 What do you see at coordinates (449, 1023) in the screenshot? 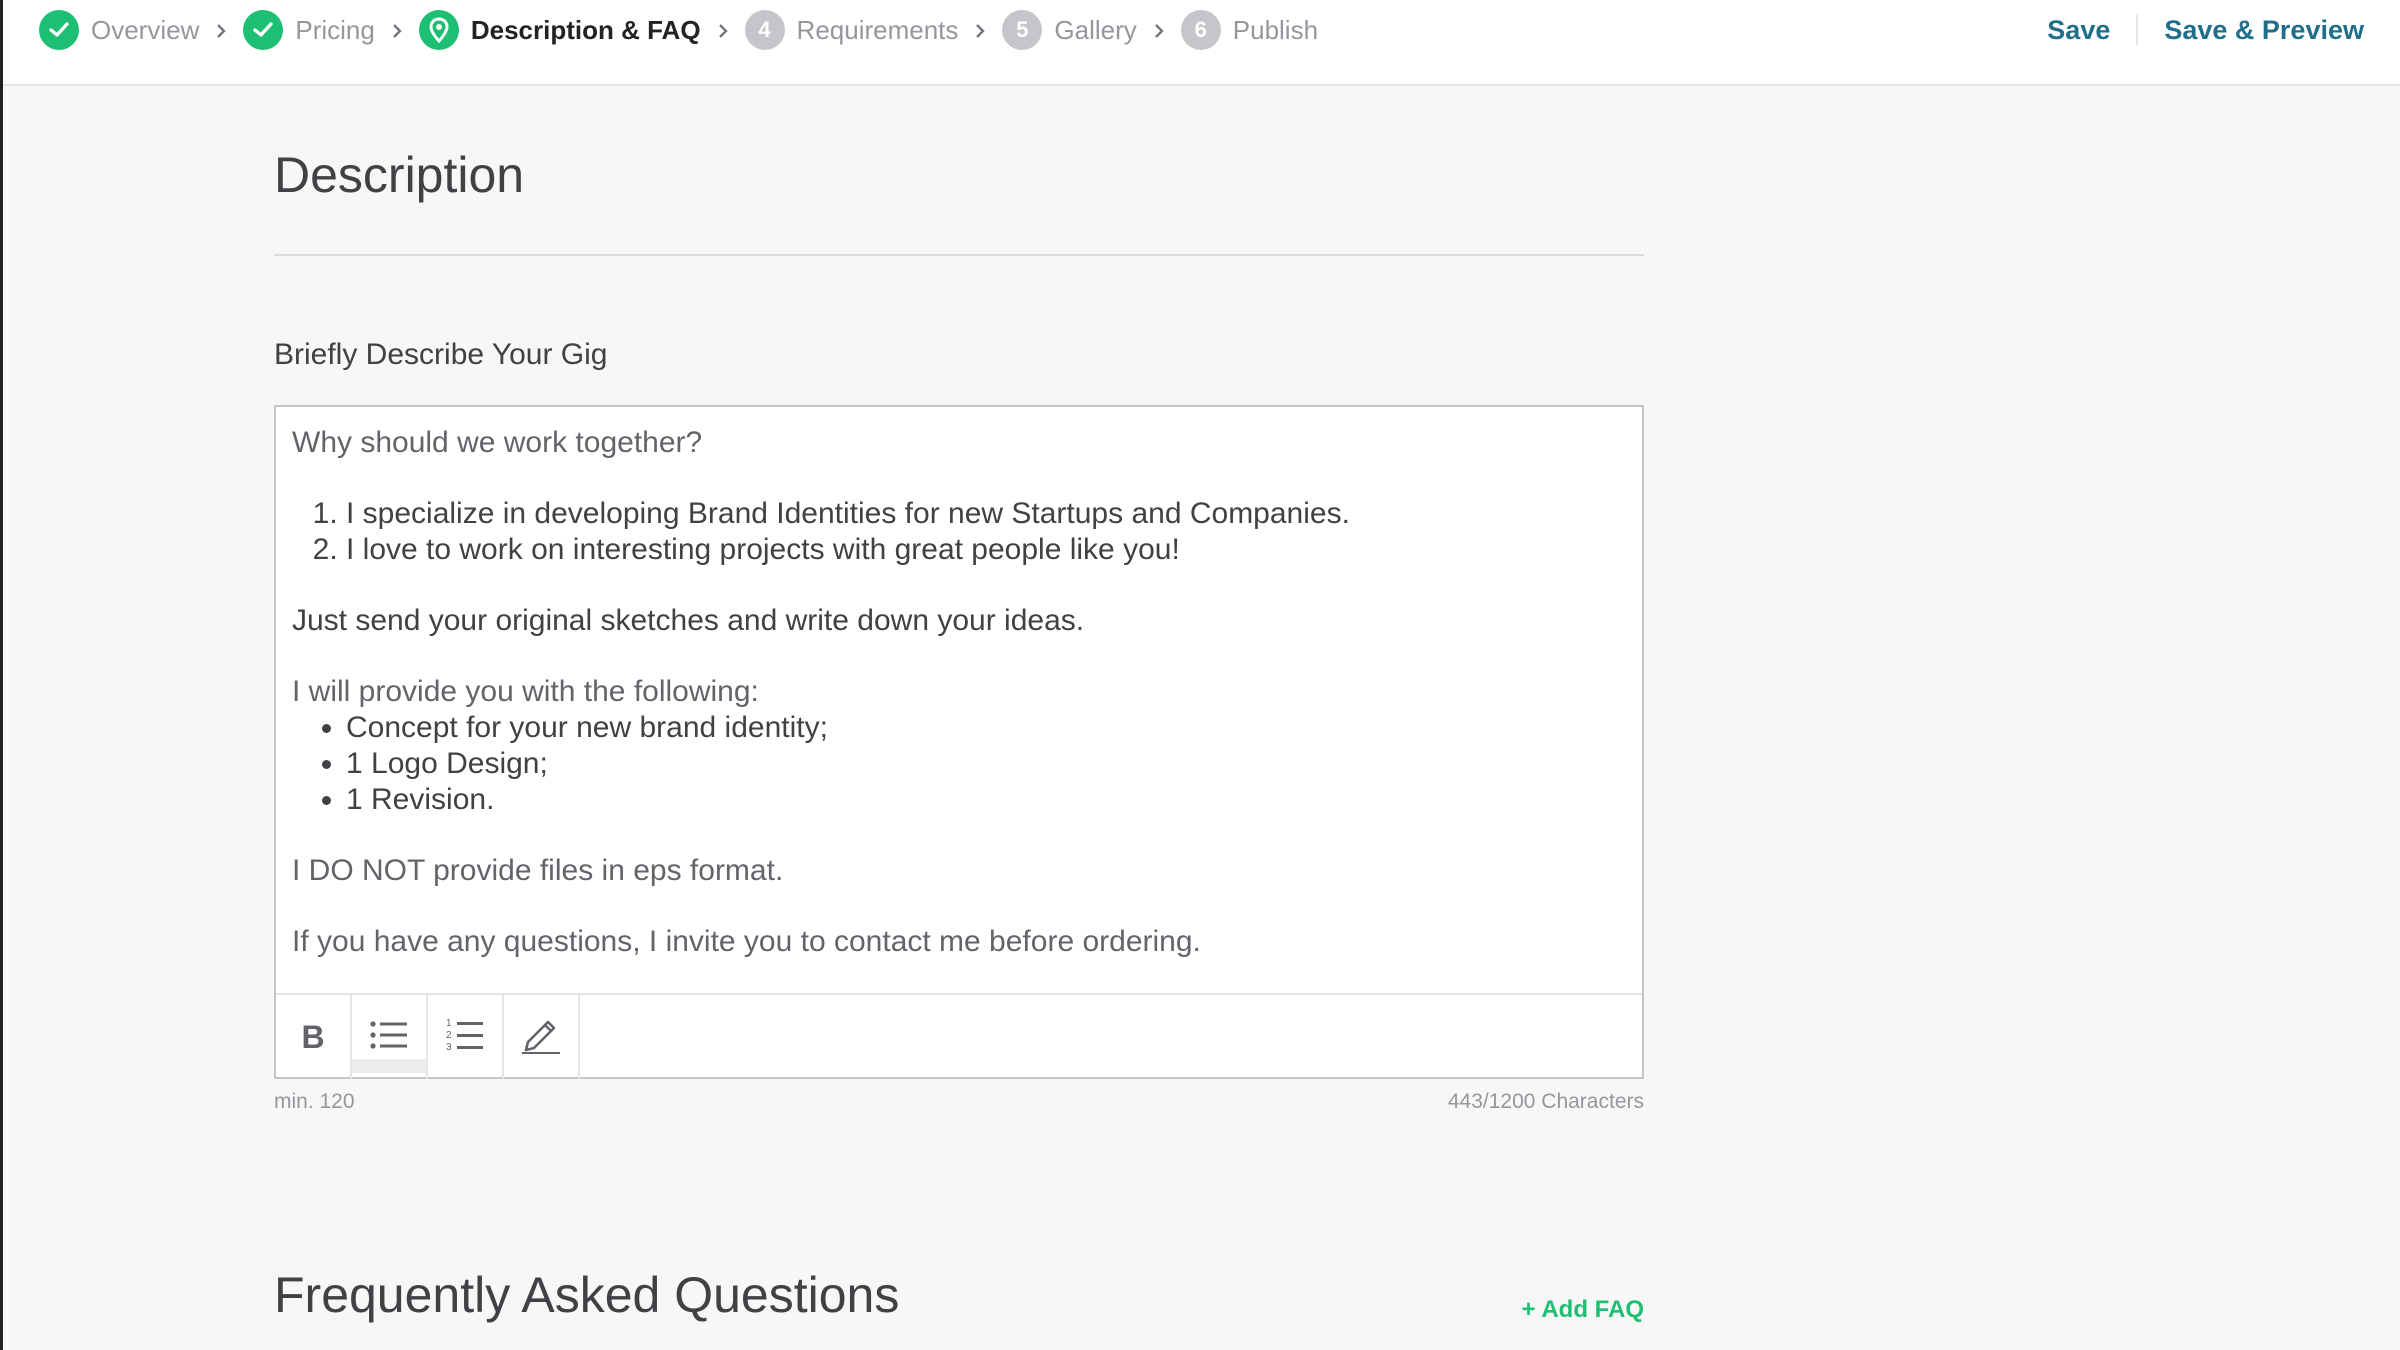
I see `svg-text: 1` at bounding box center [449, 1023].